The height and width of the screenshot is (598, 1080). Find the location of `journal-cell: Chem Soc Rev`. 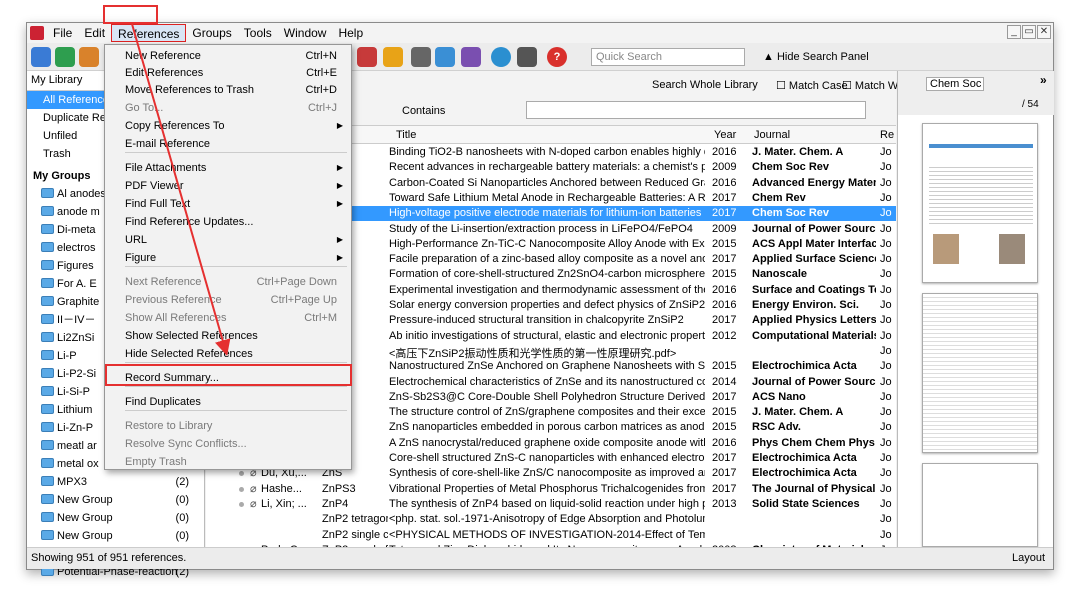

journal-cell: Chem Soc Rev is located at coordinates (791, 213).